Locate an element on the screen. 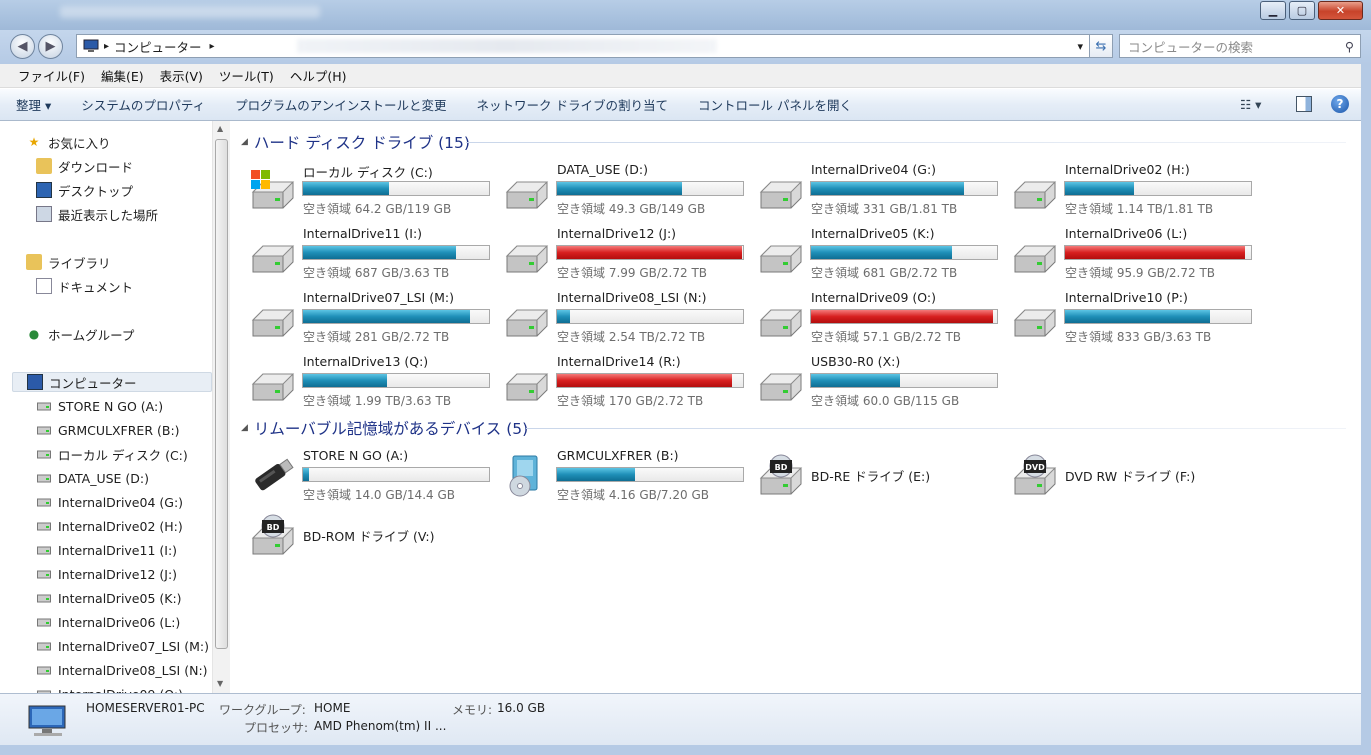 Image resolution: width=1371 pixels, height=755 pixels. nav-drive-item: STORE N GO (A:) is located at coordinates (99, 406).